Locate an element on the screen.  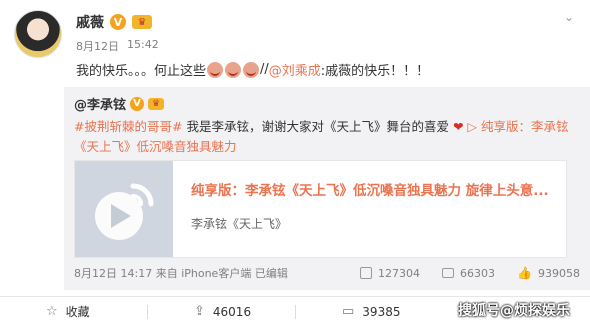
heart-icon: ❤ is located at coordinates (458, 126).